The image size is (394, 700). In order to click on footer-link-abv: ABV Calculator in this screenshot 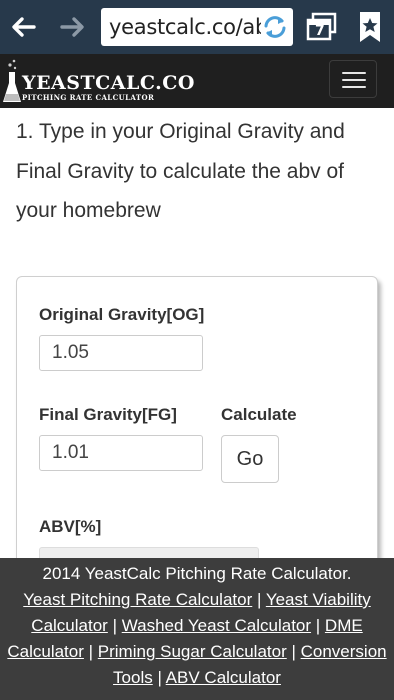, I will do `click(223, 677)`.